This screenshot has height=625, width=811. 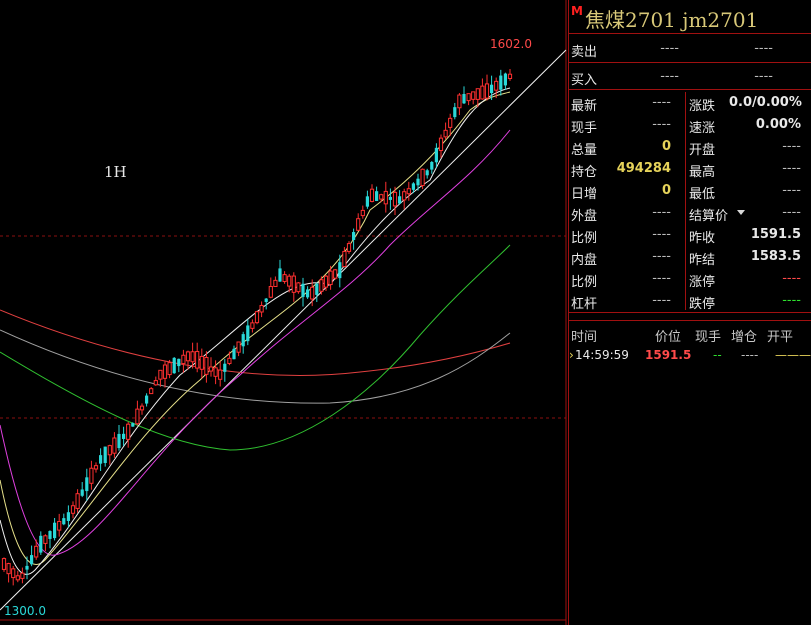 What do you see at coordinates (765, 102) in the screenshot?
I see `stat-value: 0.0/0.00%` at bounding box center [765, 102].